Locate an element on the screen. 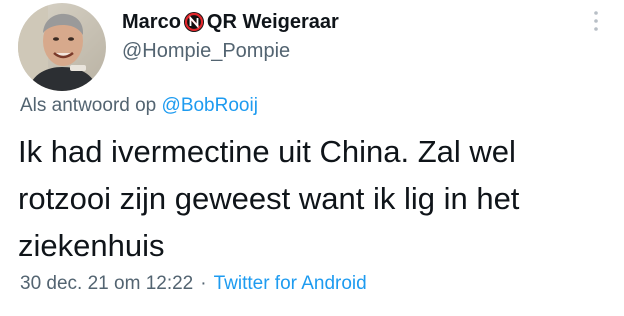  display-name: Marco QR Weigeraar is located at coordinates (230, 22).